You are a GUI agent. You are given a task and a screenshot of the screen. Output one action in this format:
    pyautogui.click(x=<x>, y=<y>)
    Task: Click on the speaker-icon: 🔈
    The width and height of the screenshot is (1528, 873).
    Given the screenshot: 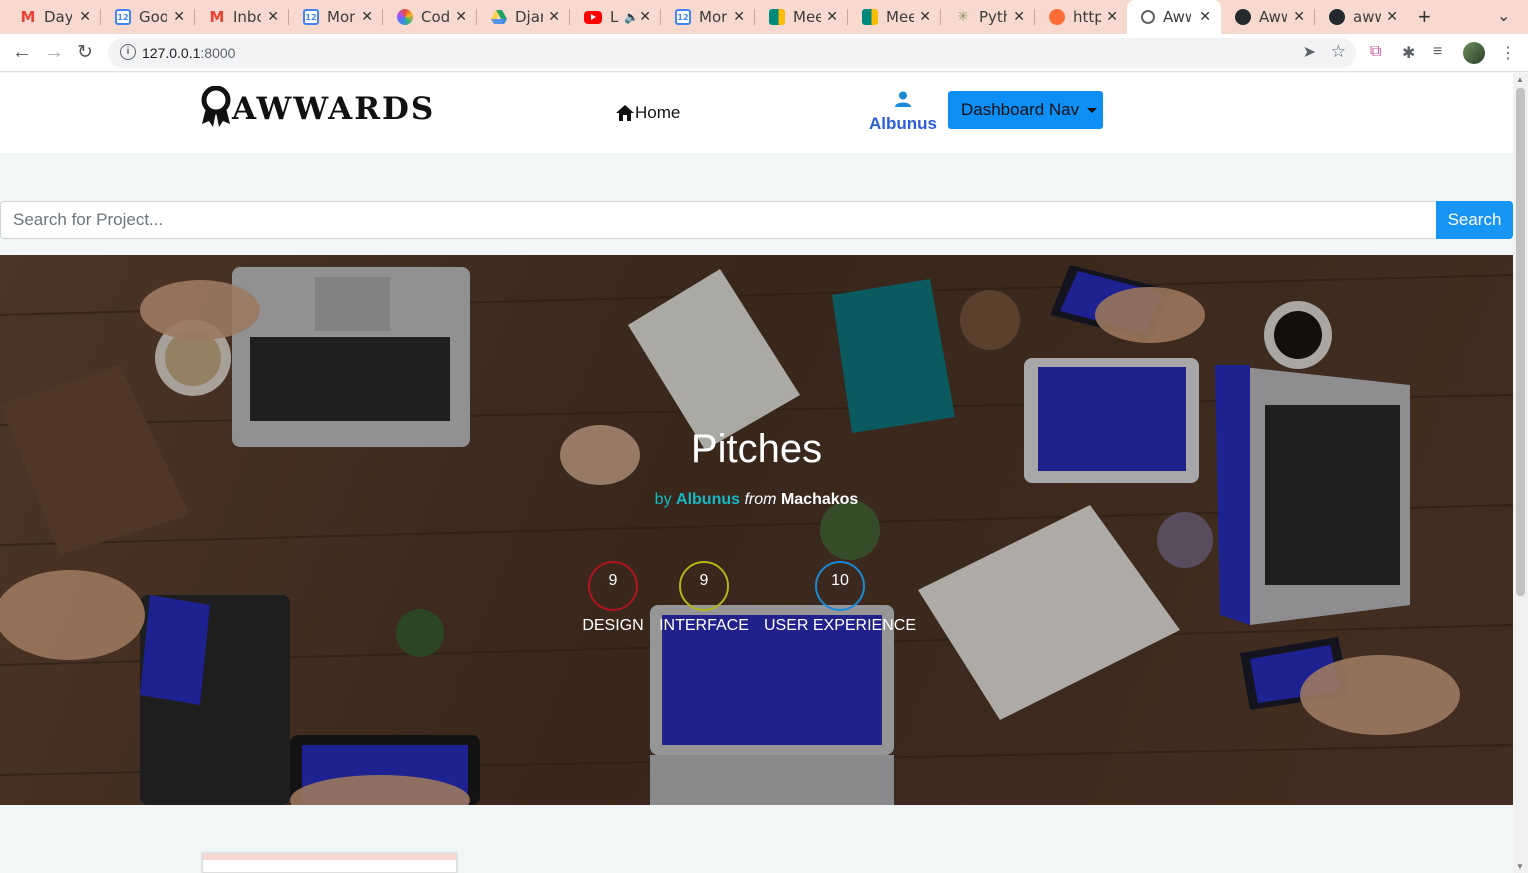 What is the action you would take?
    pyautogui.click(x=631, y=17)
    